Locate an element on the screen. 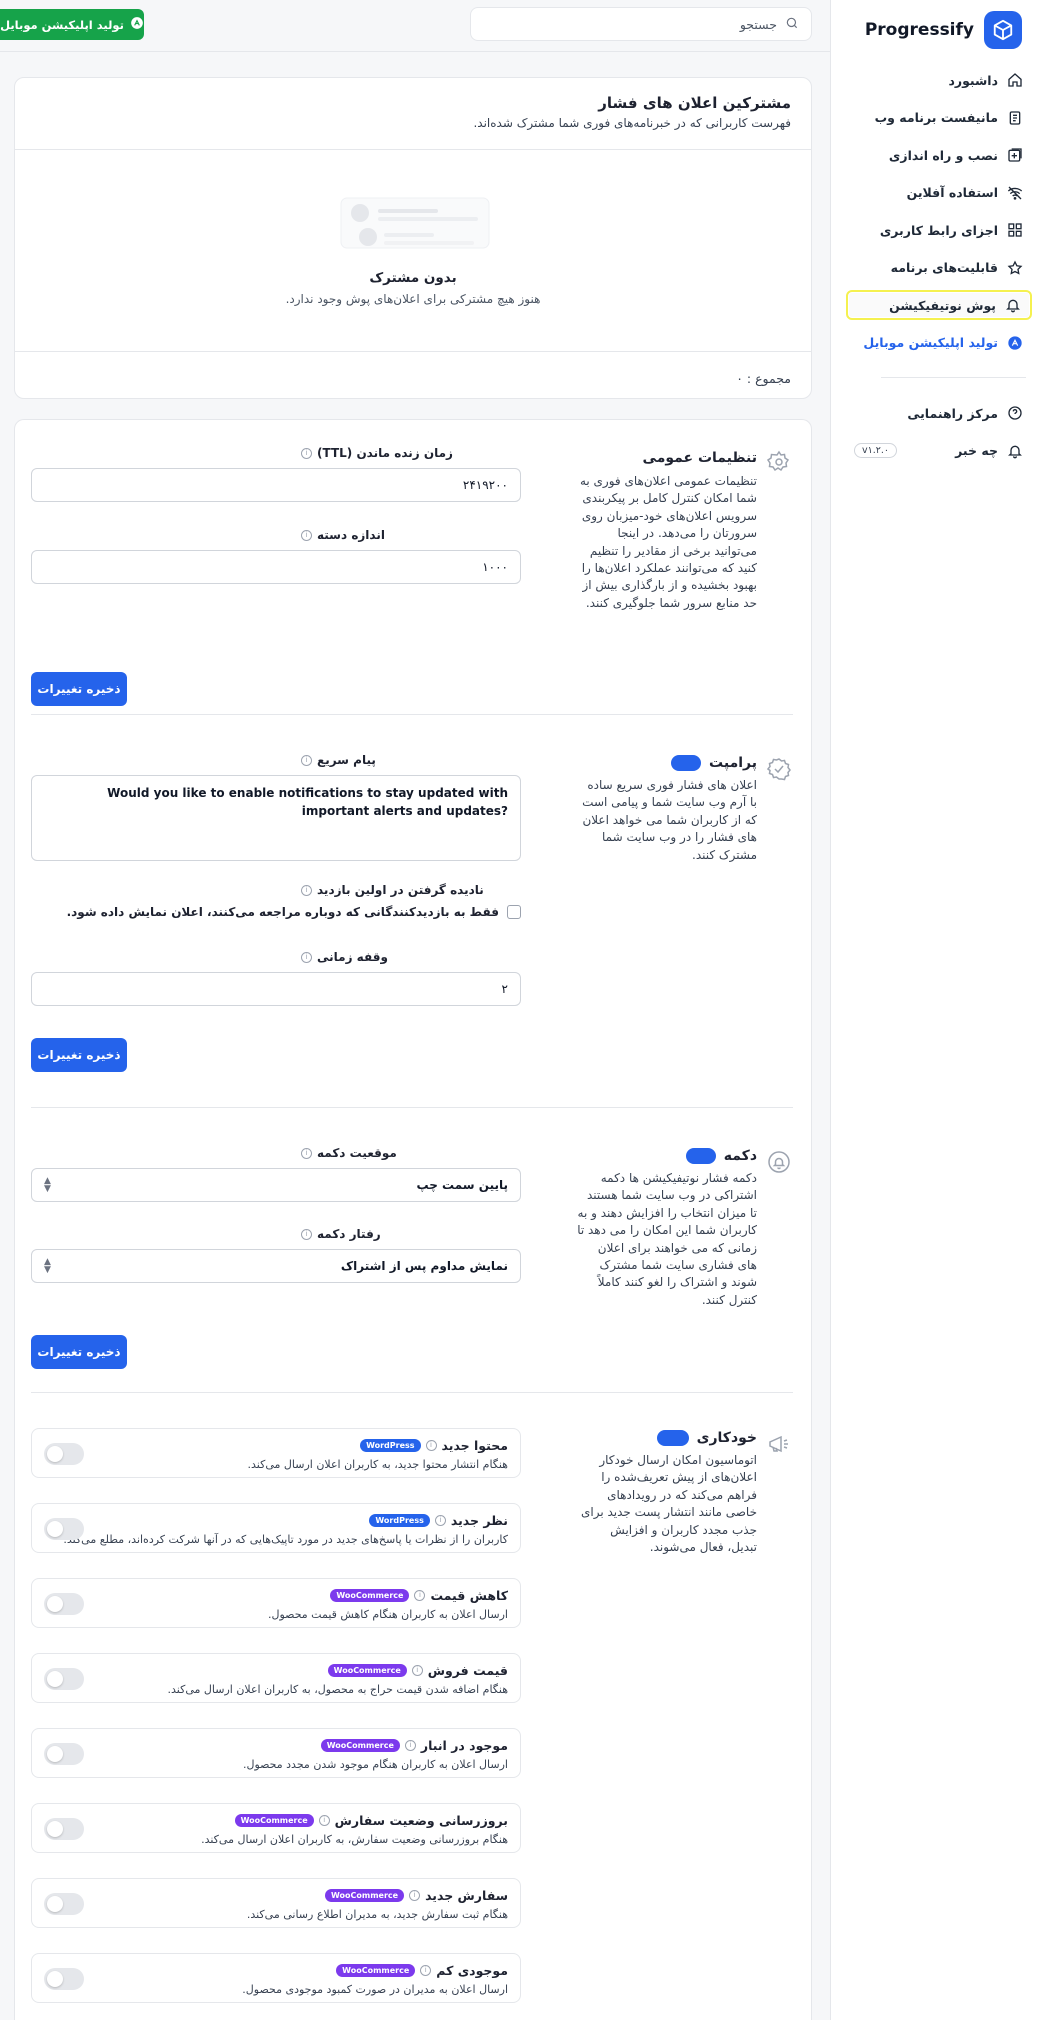 The width and height of the screenshot is (1050, 2020). automation-item-title: کاهش قیمت is located at coordinates (469, 1595).